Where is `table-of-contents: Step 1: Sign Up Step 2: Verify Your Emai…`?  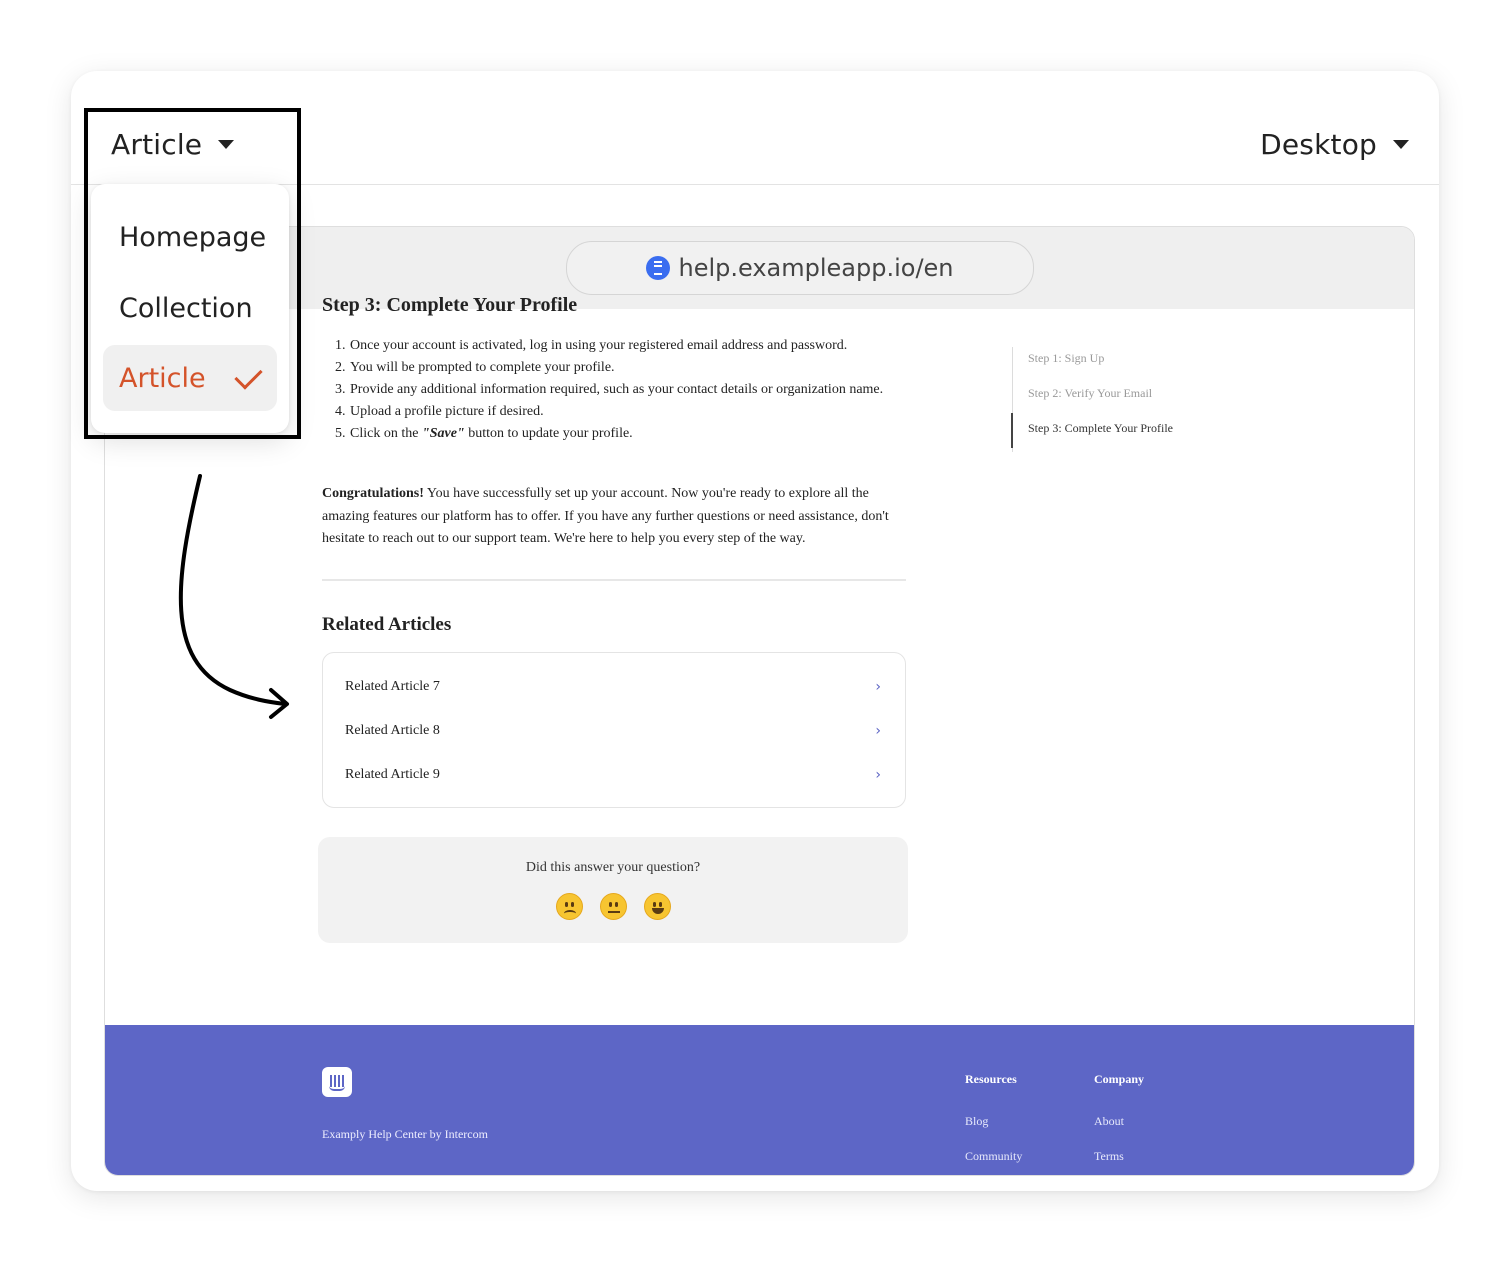
table-of-contents: Step 1: Sign Up Step 2: Verify Your Emai… is located at coordinates (1091, 399).